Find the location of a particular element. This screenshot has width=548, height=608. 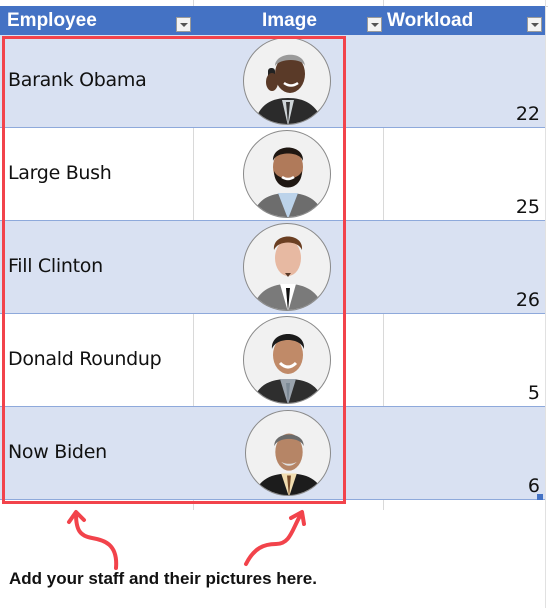

header-label: Workload is located at coordinates (430, 20).